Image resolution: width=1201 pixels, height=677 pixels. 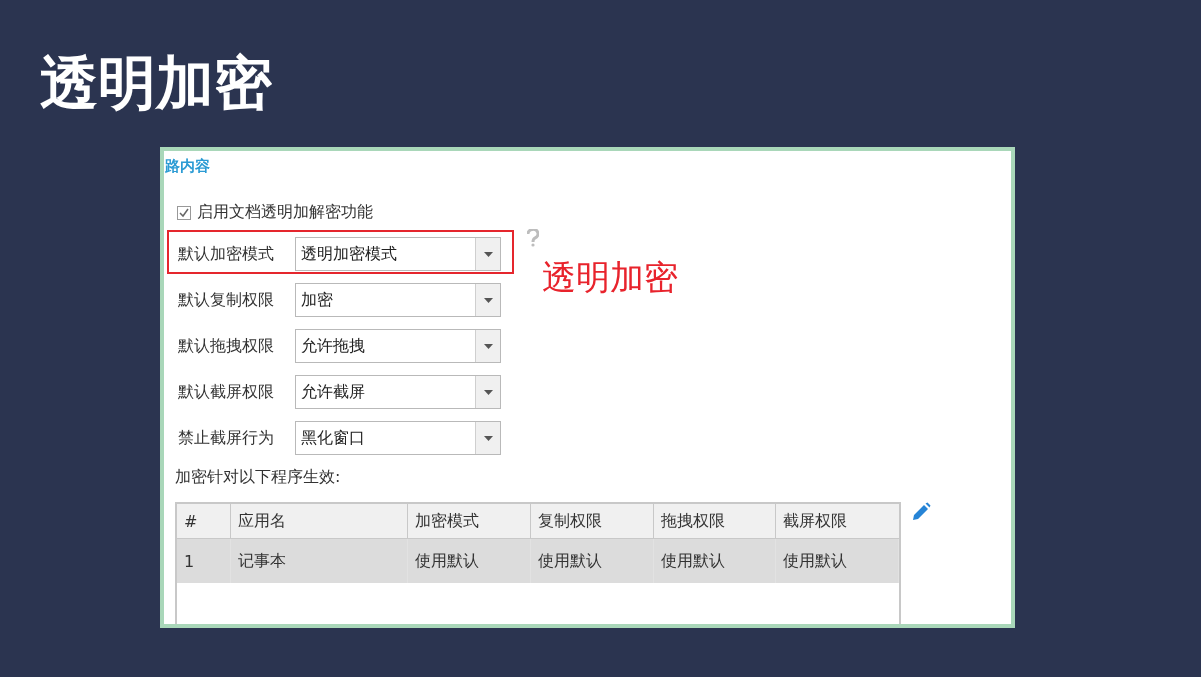 I want to click on help-icon, so click(x=533, y=238).